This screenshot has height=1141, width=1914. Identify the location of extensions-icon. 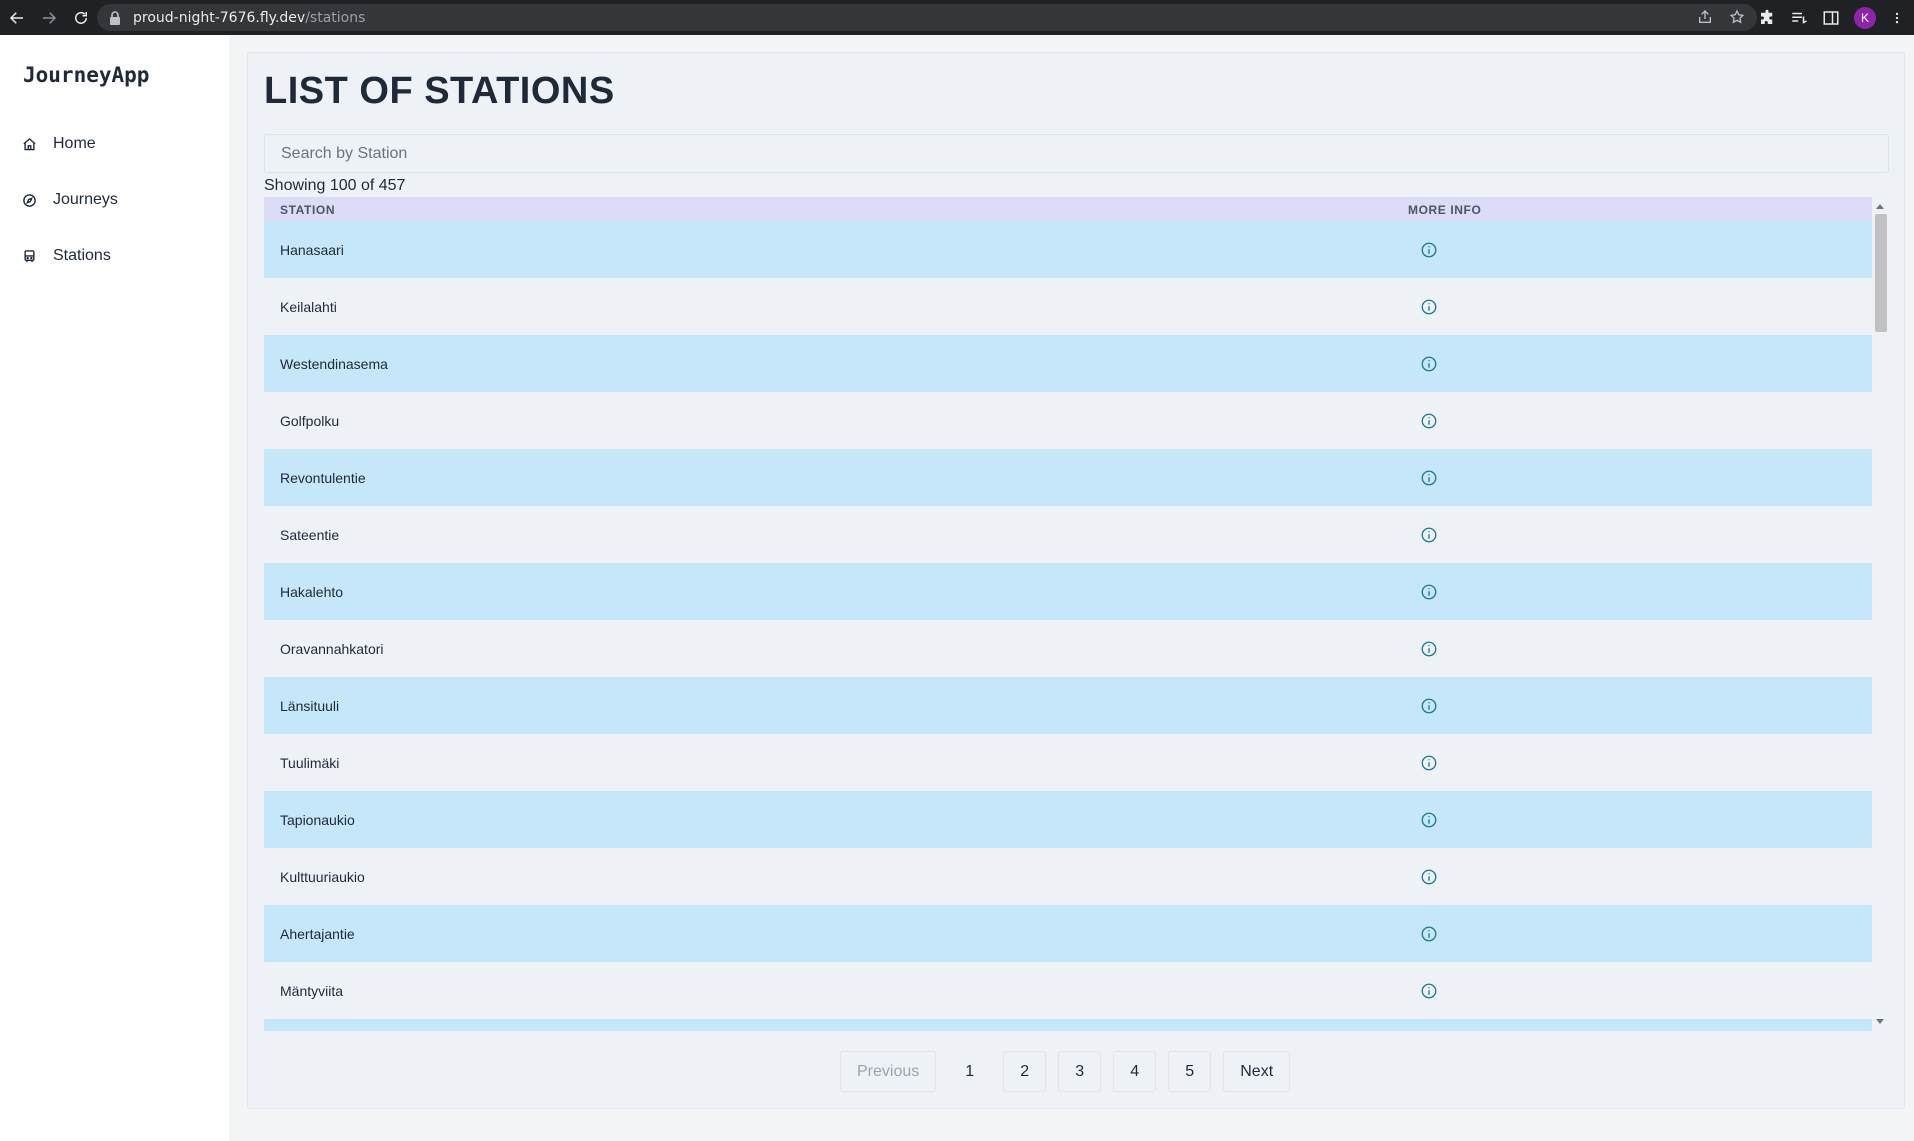
(1767, 18).